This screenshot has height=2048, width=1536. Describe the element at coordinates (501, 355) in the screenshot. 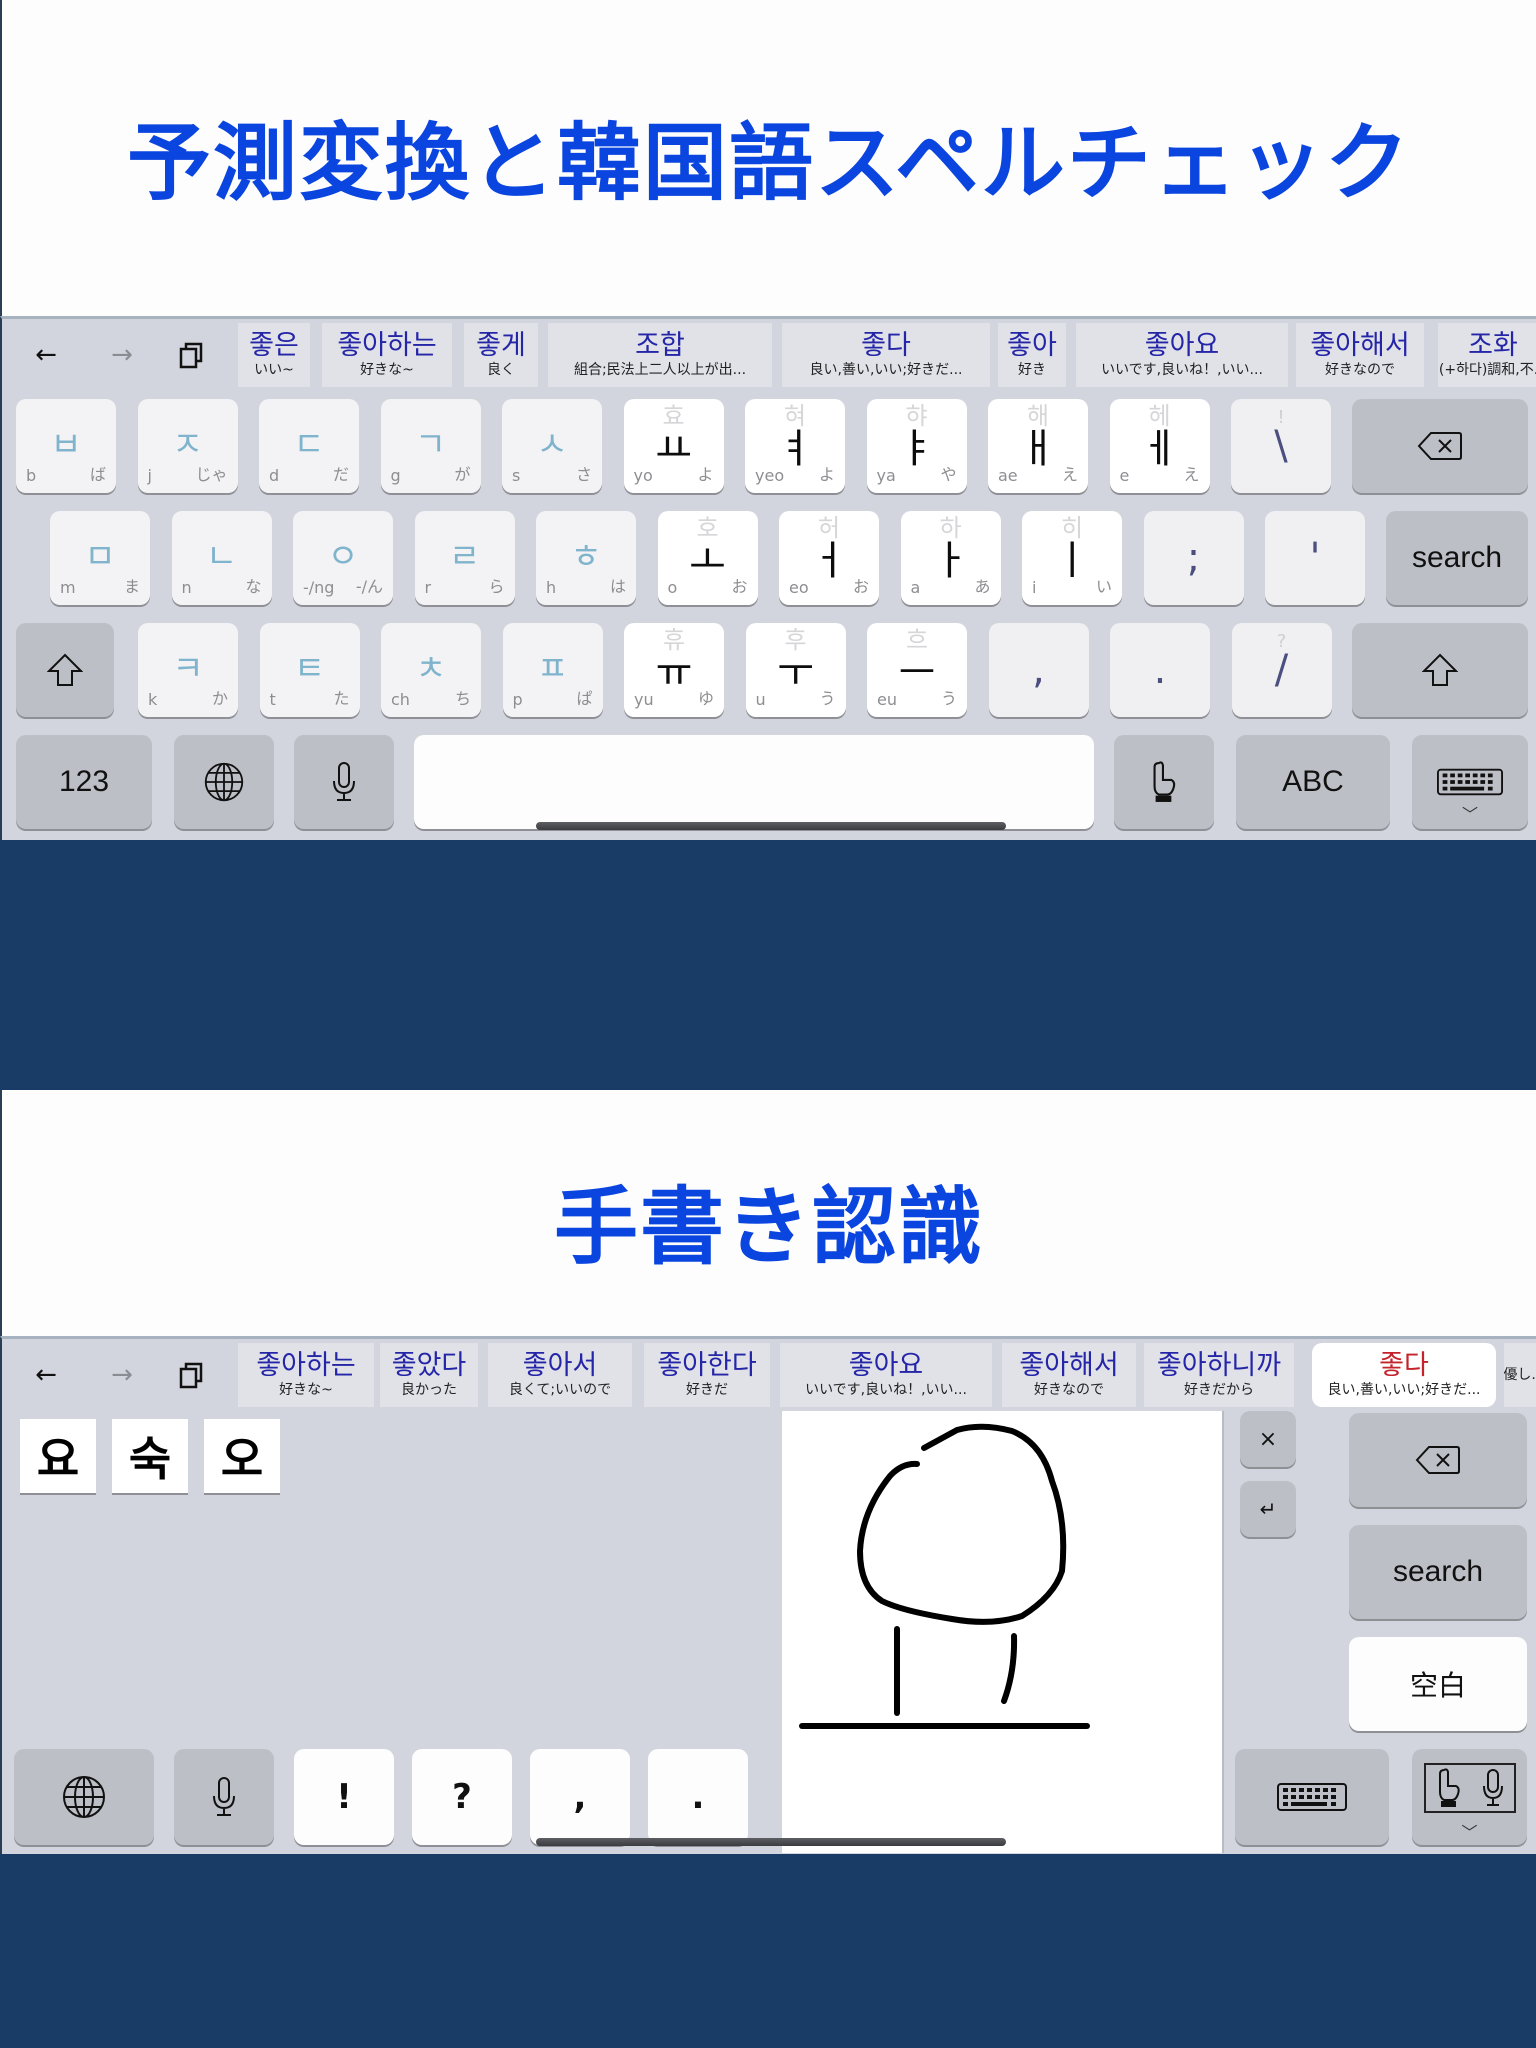

I see `candidate-item: 좋게 良く` at that location.